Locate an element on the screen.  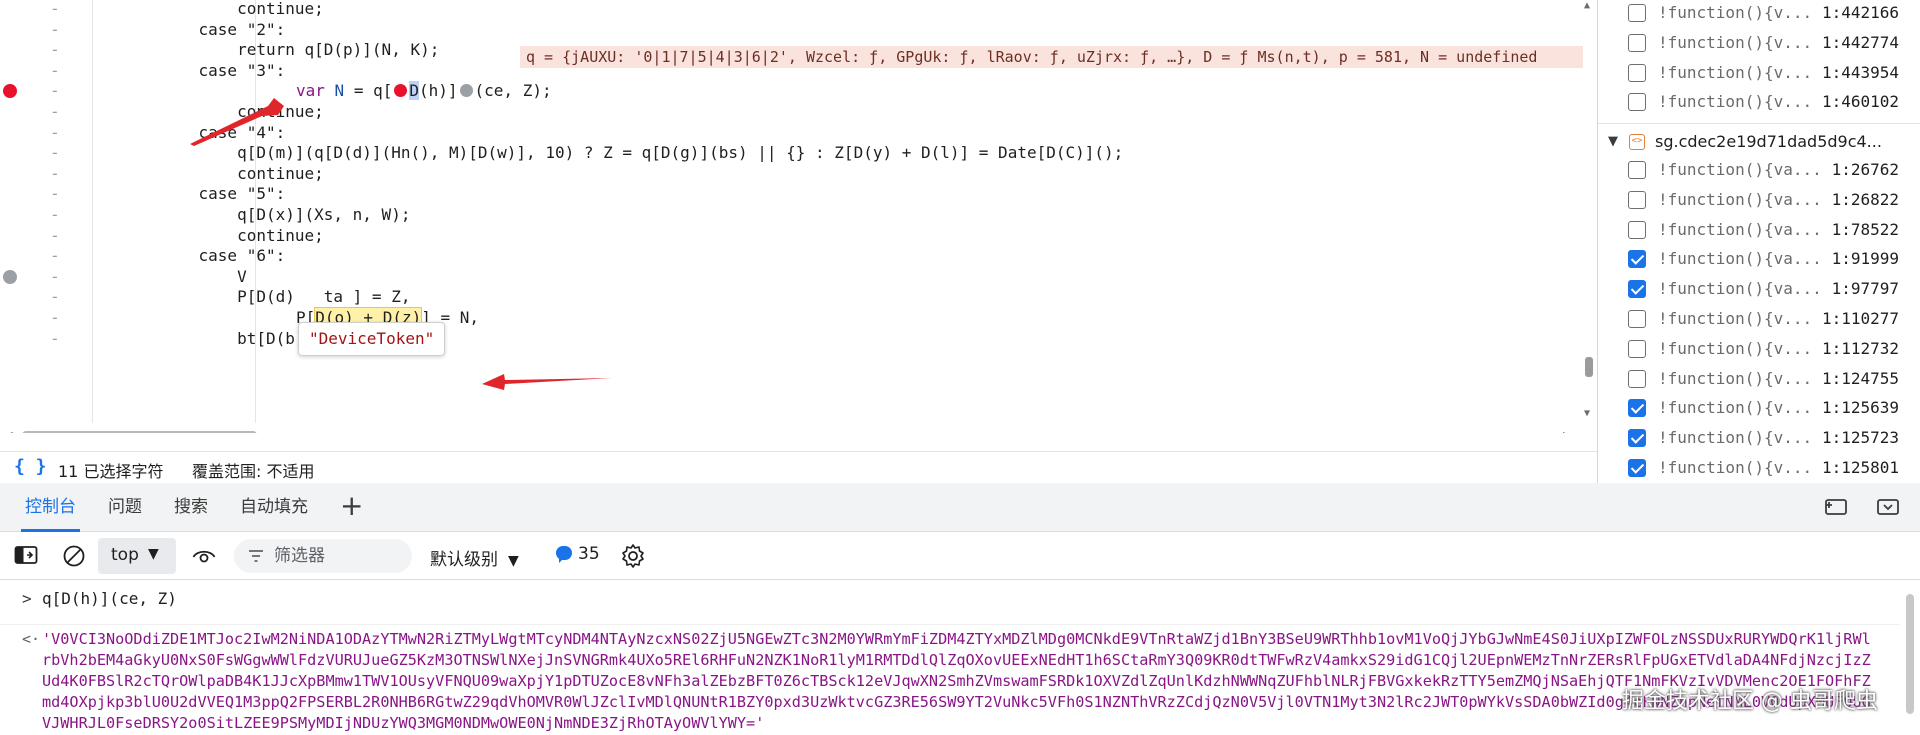
filter-icon is located at coordinates (256, 556).